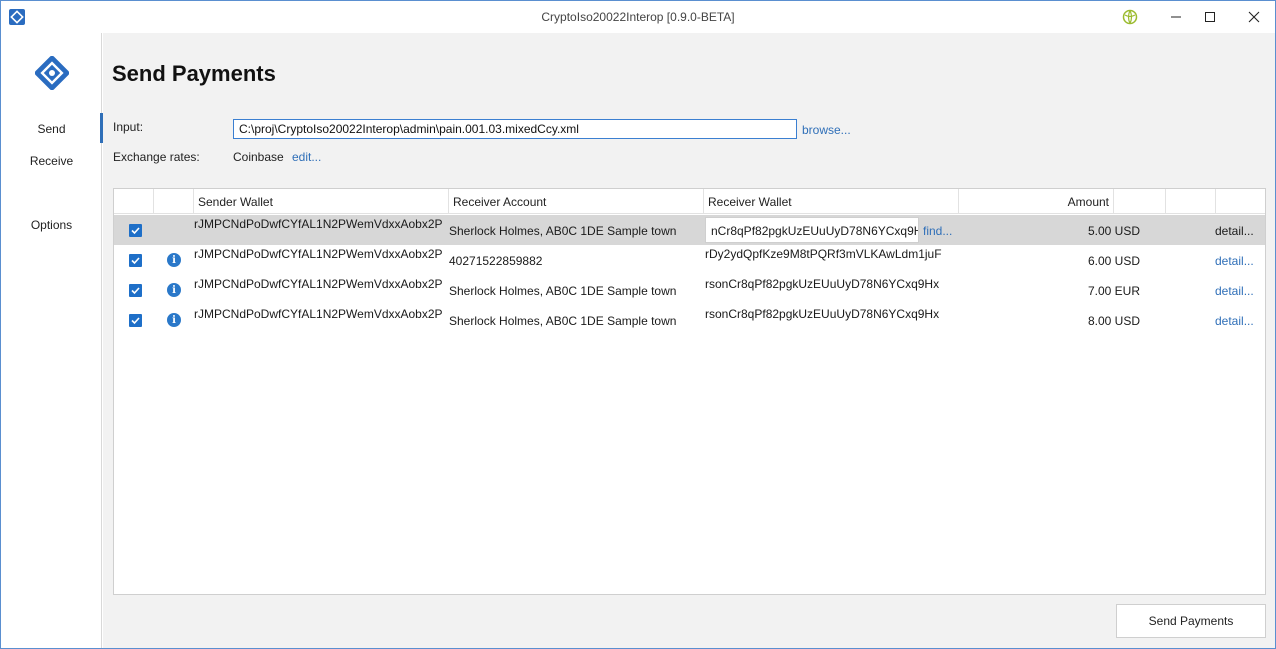 This screenshot has height=649, width=1276. I want to click on column-header-sender-wallet: Sender Wallet, so click(321, 201).